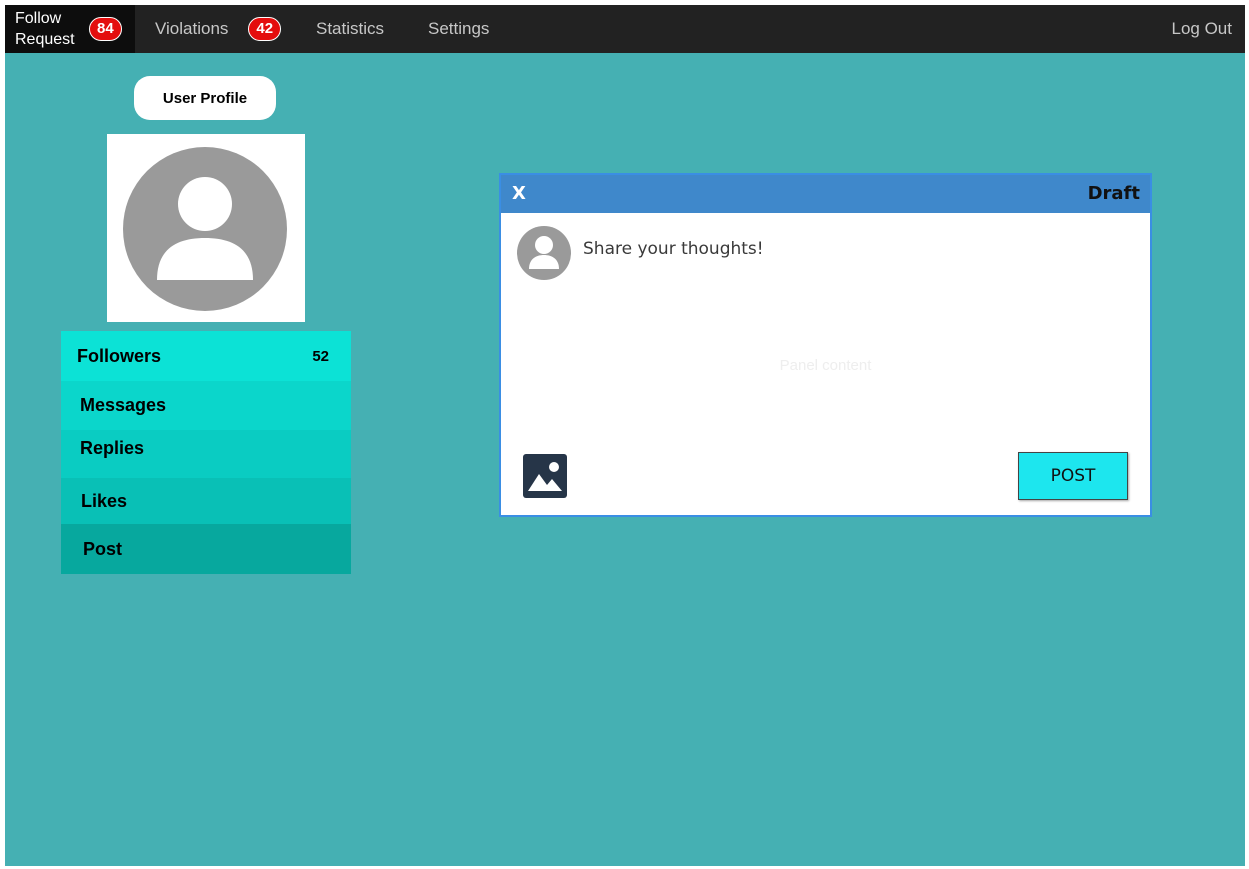 This screenshot has height=869, width=1249. What do you see at coordinates (104, 500) in the screenshot?
I see `menu-item-label: Likes` at bounding box center [104, 500].